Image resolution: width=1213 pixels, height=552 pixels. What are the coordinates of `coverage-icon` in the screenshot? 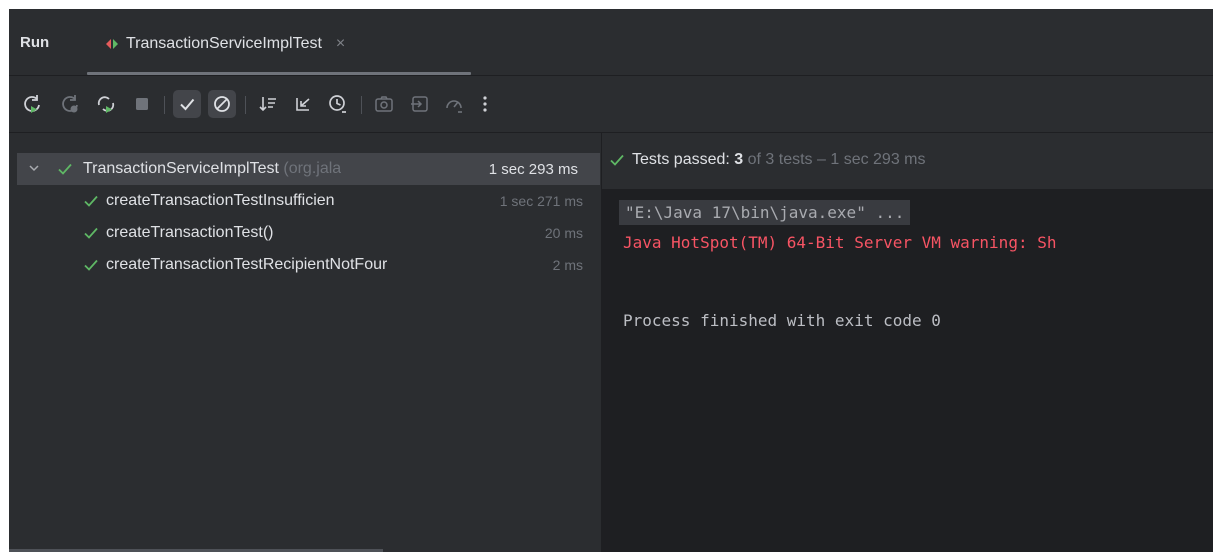 It's located at (454, 104).